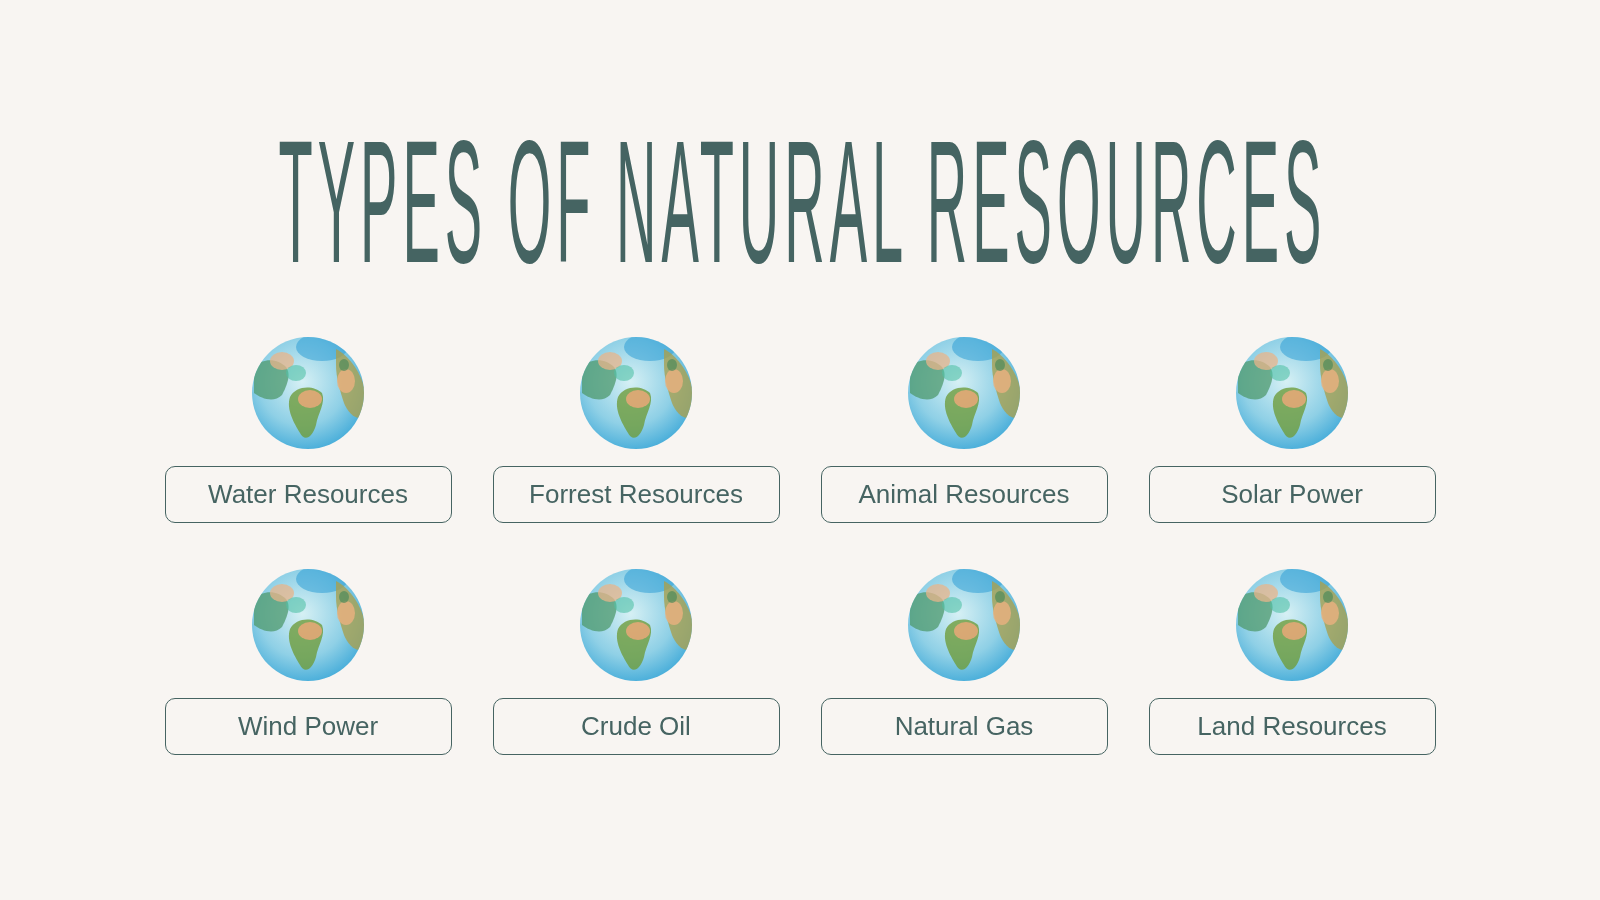 This screenshot has width=1600, height=900. I want to click on resource-label: Animal Resources, so click(964, 494).